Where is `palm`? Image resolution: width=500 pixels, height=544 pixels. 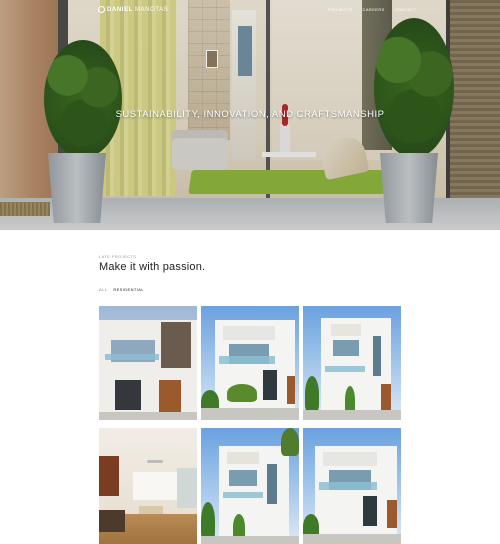 palm is located at coordinates (290, 442).